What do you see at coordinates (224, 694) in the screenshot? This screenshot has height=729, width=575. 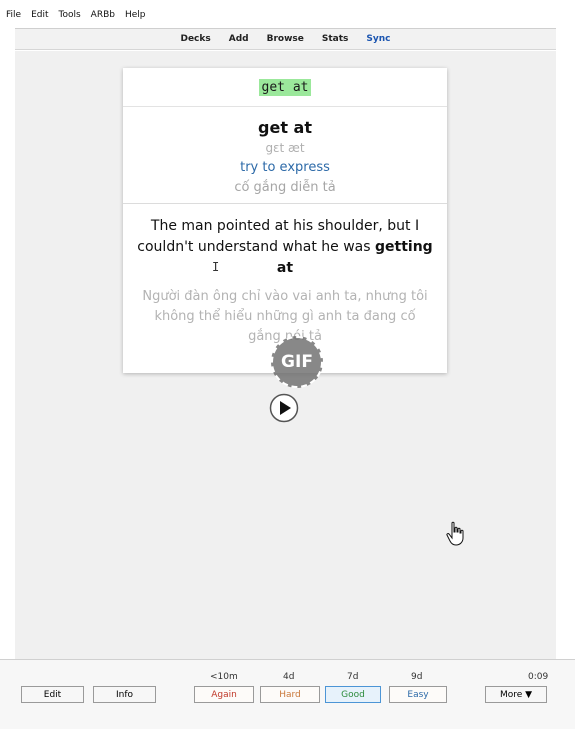 I see `again-button: Again` at bounding box center [224, 694].